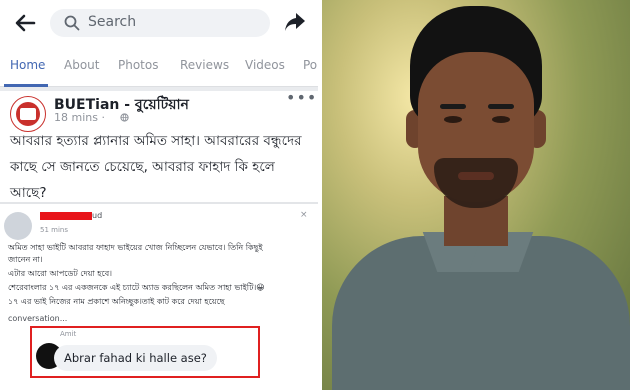 This screenshot has width=630, height=390. Describe the element at coordinates (25, 23) in the screenshot. I see `back-arrow-icon` at that location.